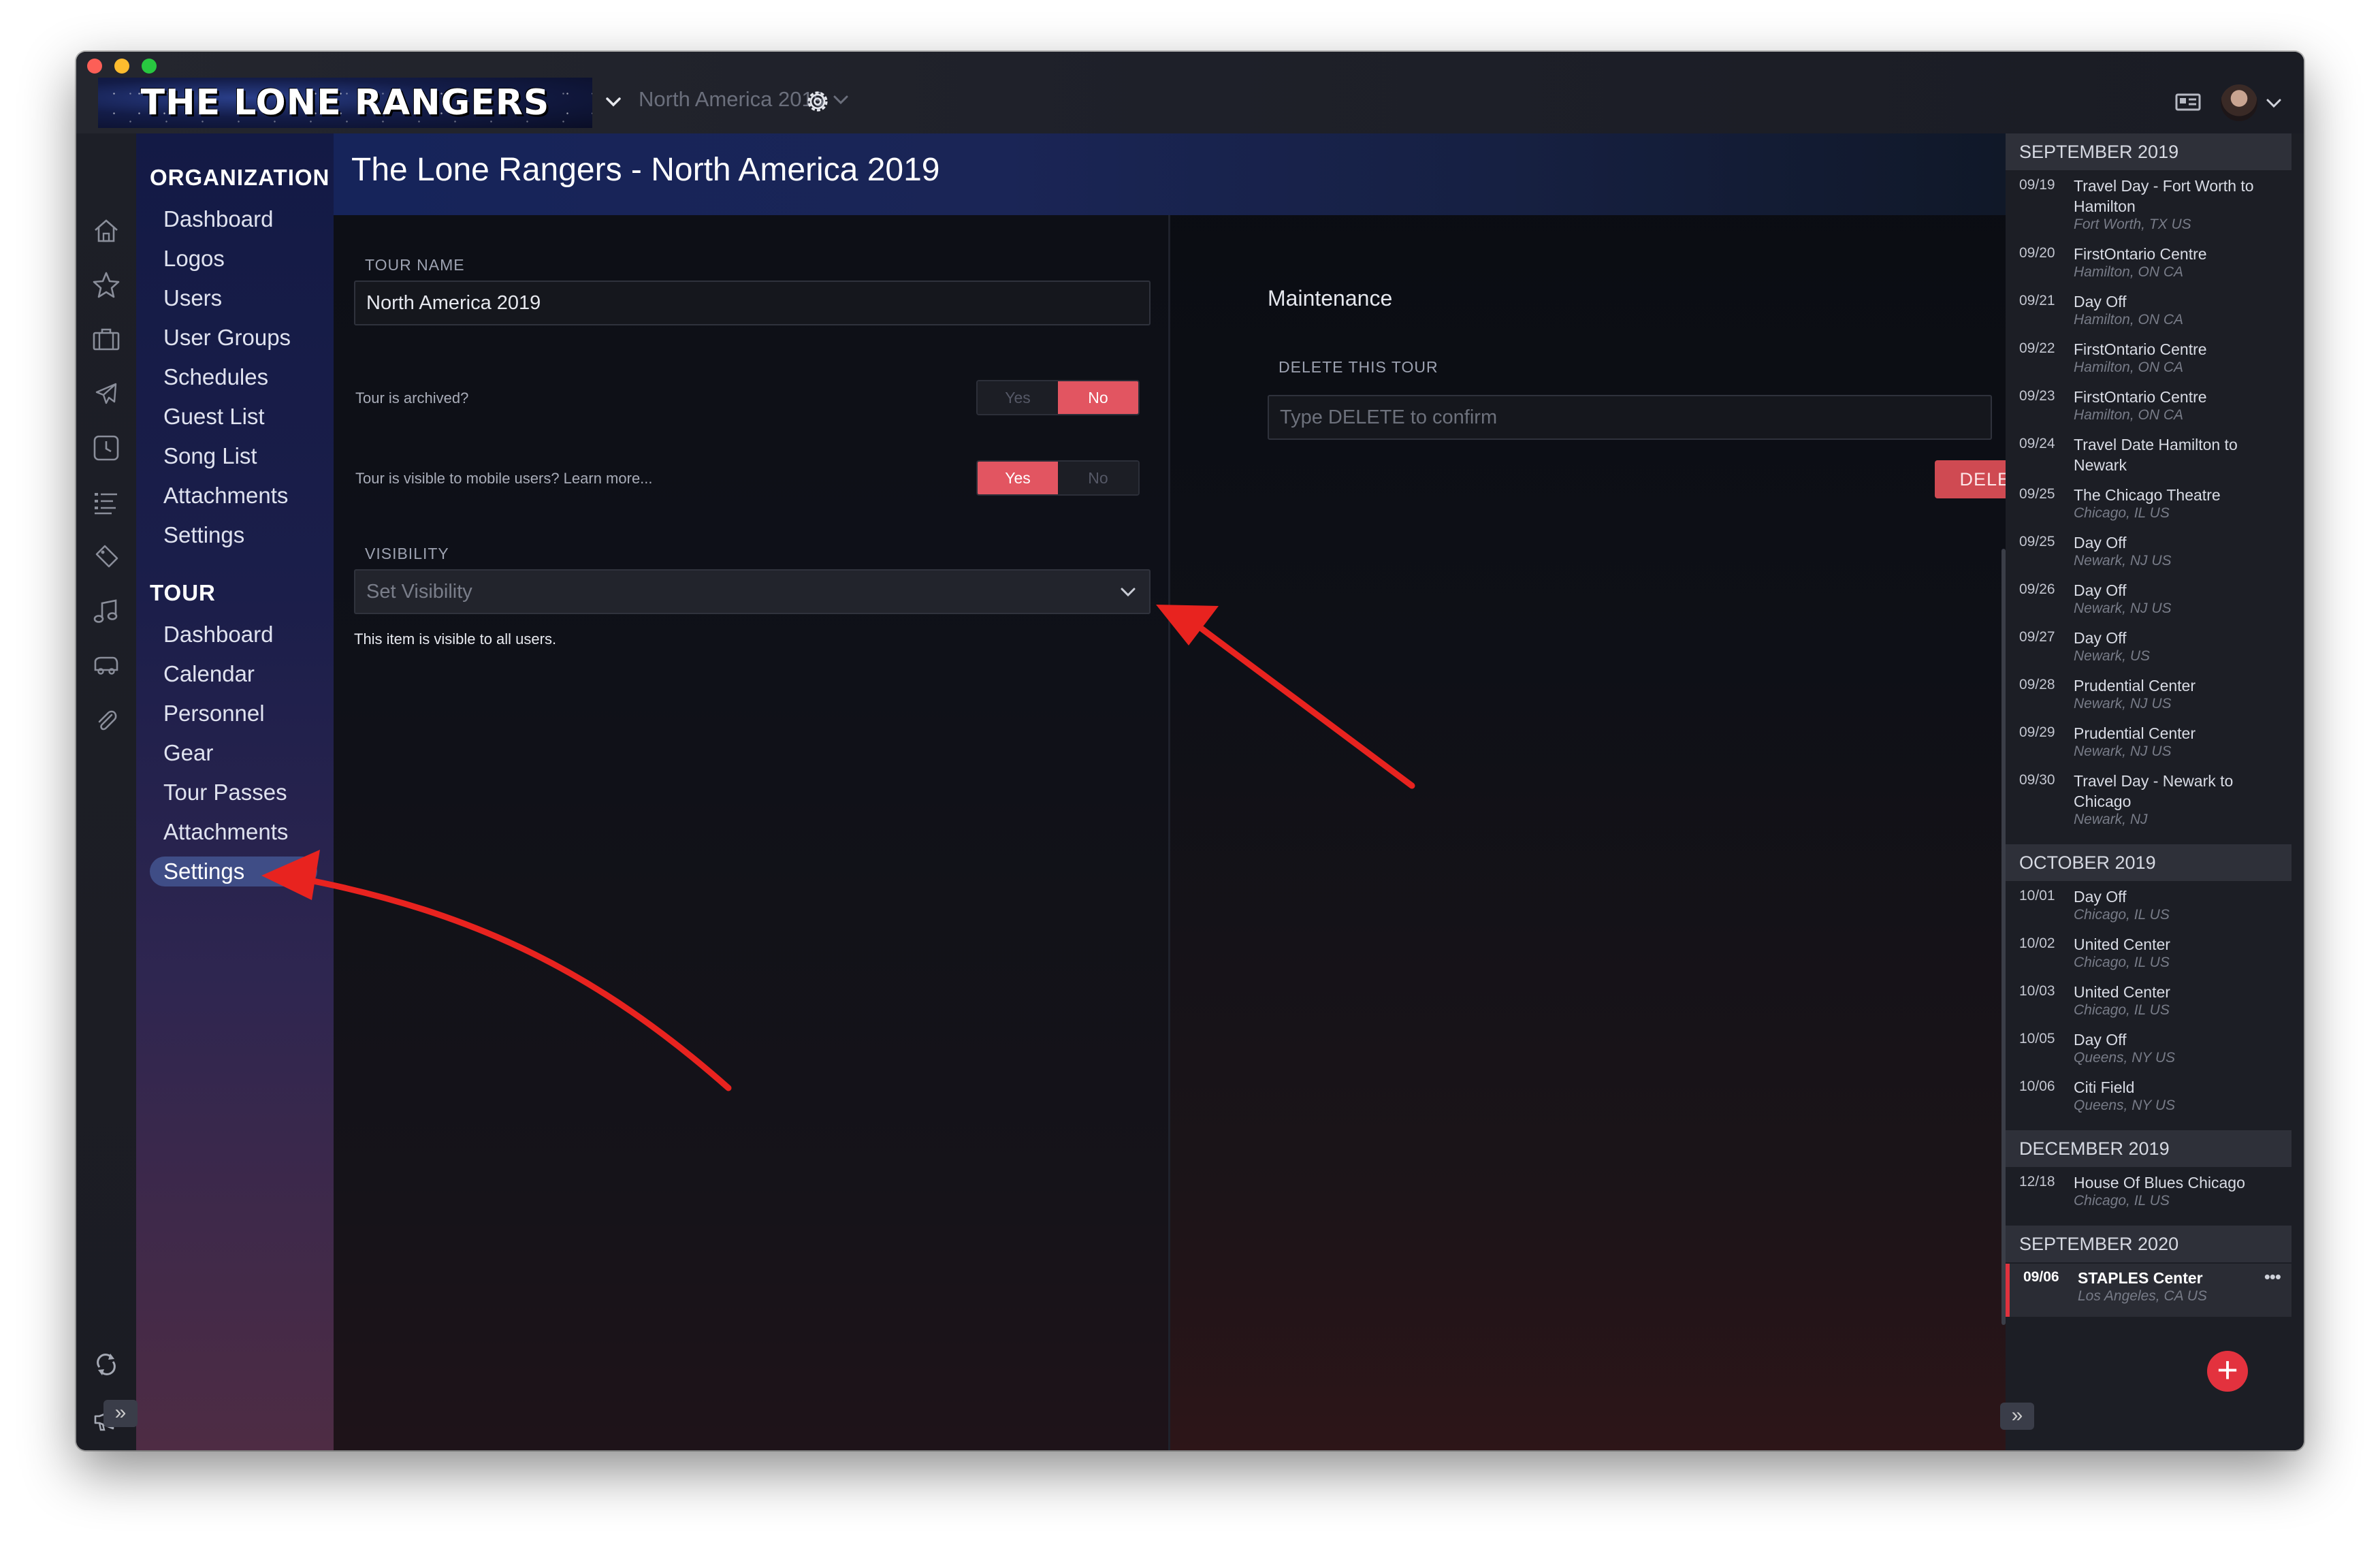 This screenshot has width=2380, height=1551. What do you see at coordinates (2188, 102) in the screenshot?
I see `contact-card-icon` at bounding box center [2188, 102].